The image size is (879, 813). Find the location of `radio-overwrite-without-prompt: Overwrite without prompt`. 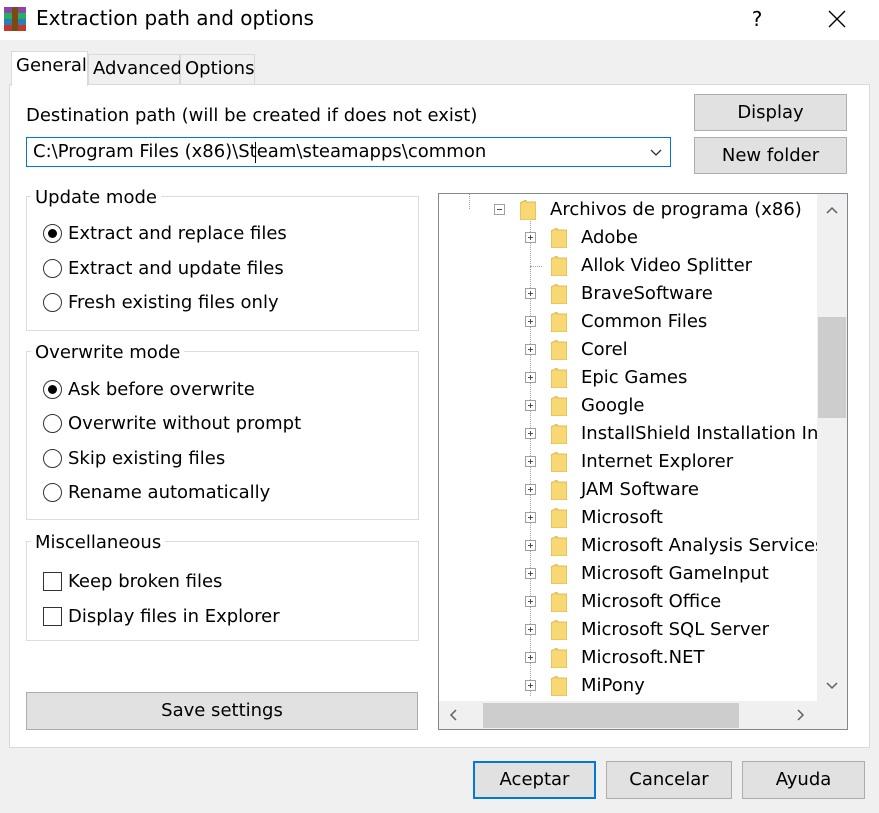

radio-overwrite-without-prompt: Overwrite without prompt is located at coordinates (172, 423).